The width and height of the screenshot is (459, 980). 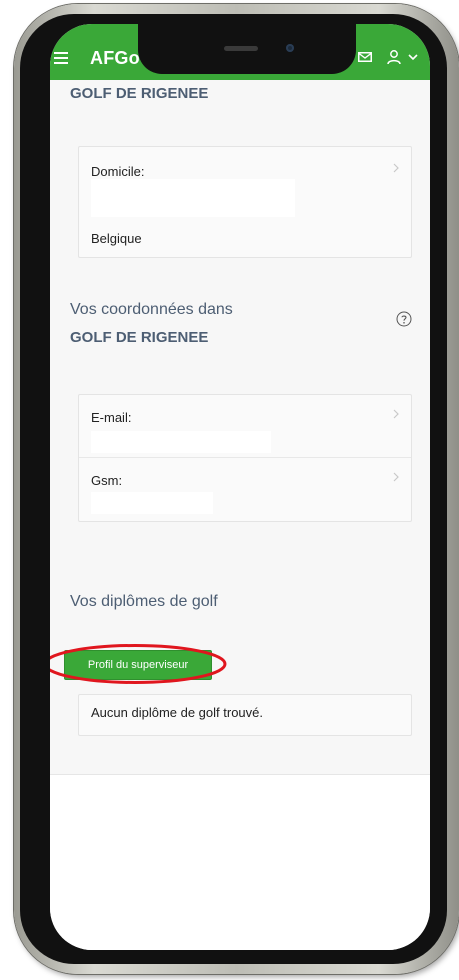 I want to click on gsm-value-redacted, so click(x=152, y=503).